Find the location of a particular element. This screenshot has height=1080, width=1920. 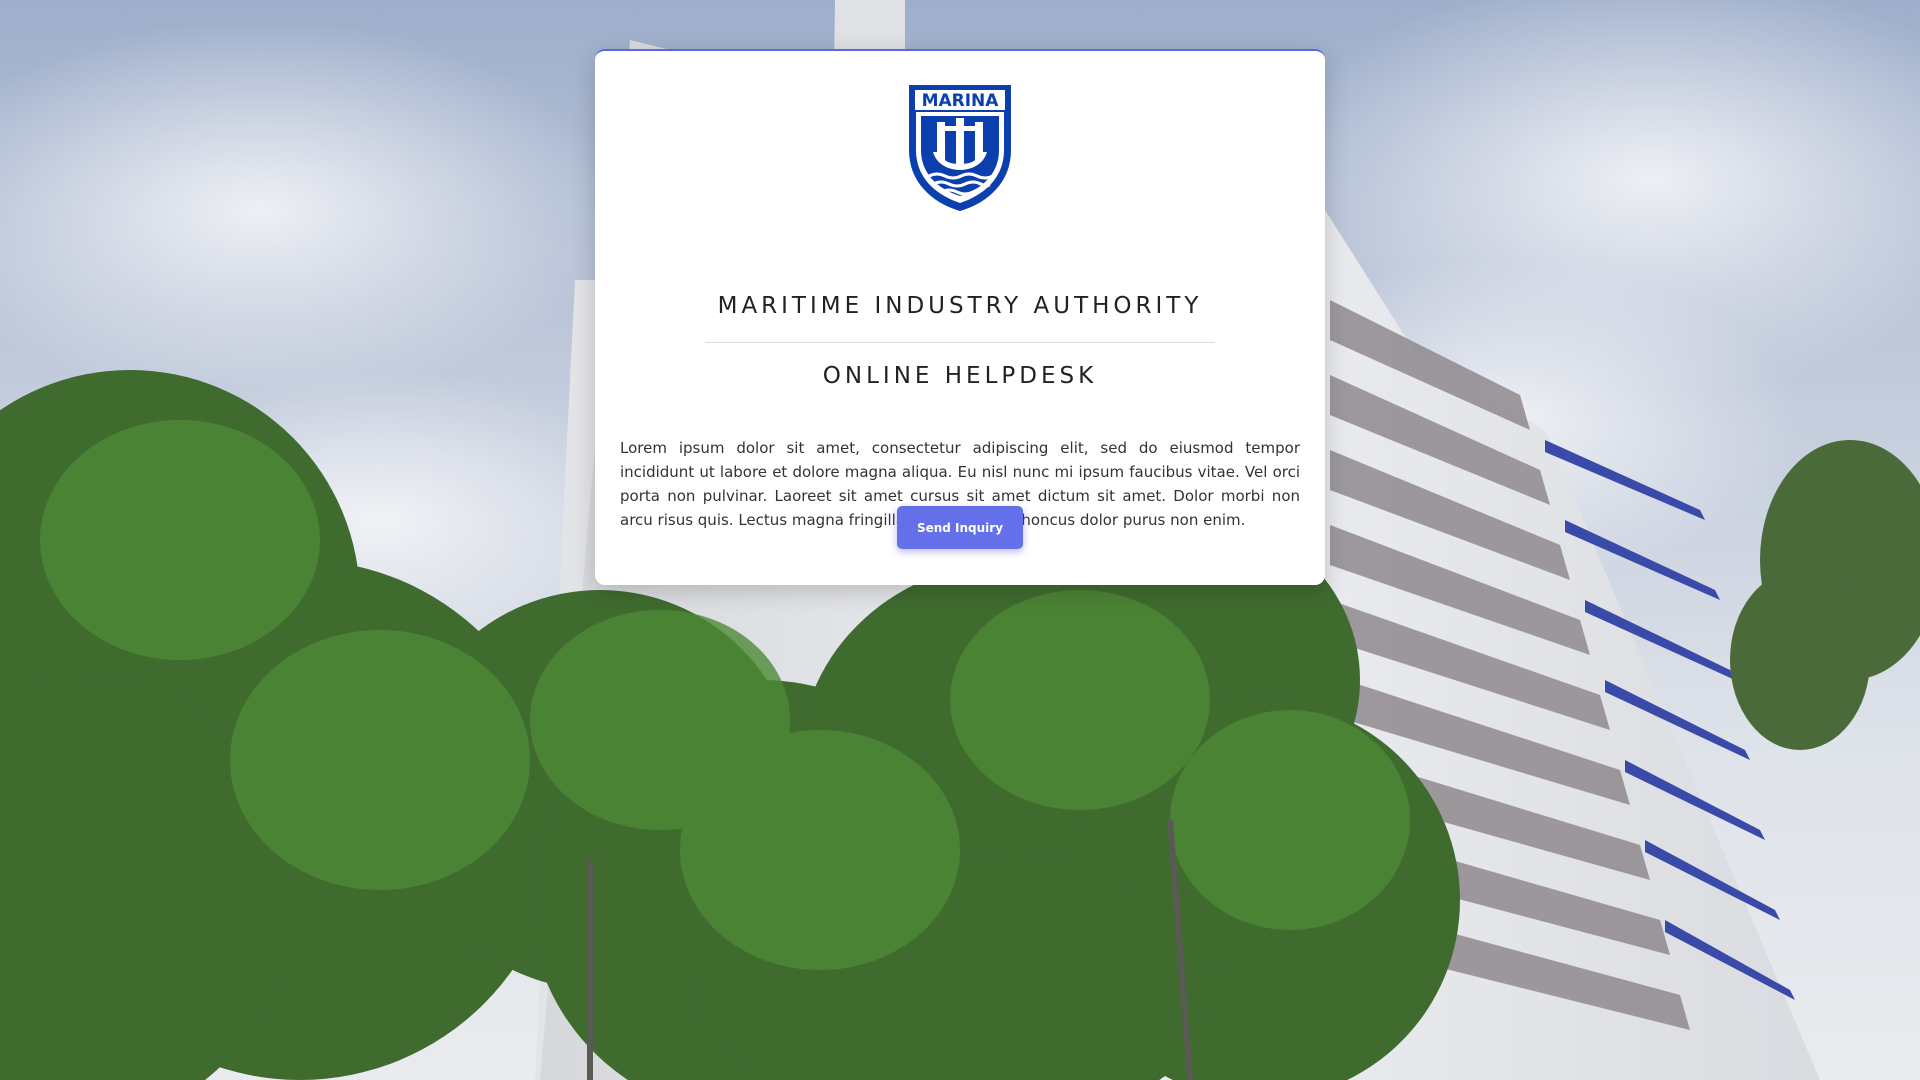

page-title: MARITIME INDUSTRY AUTHORITY is located at coordinates (960, 306).